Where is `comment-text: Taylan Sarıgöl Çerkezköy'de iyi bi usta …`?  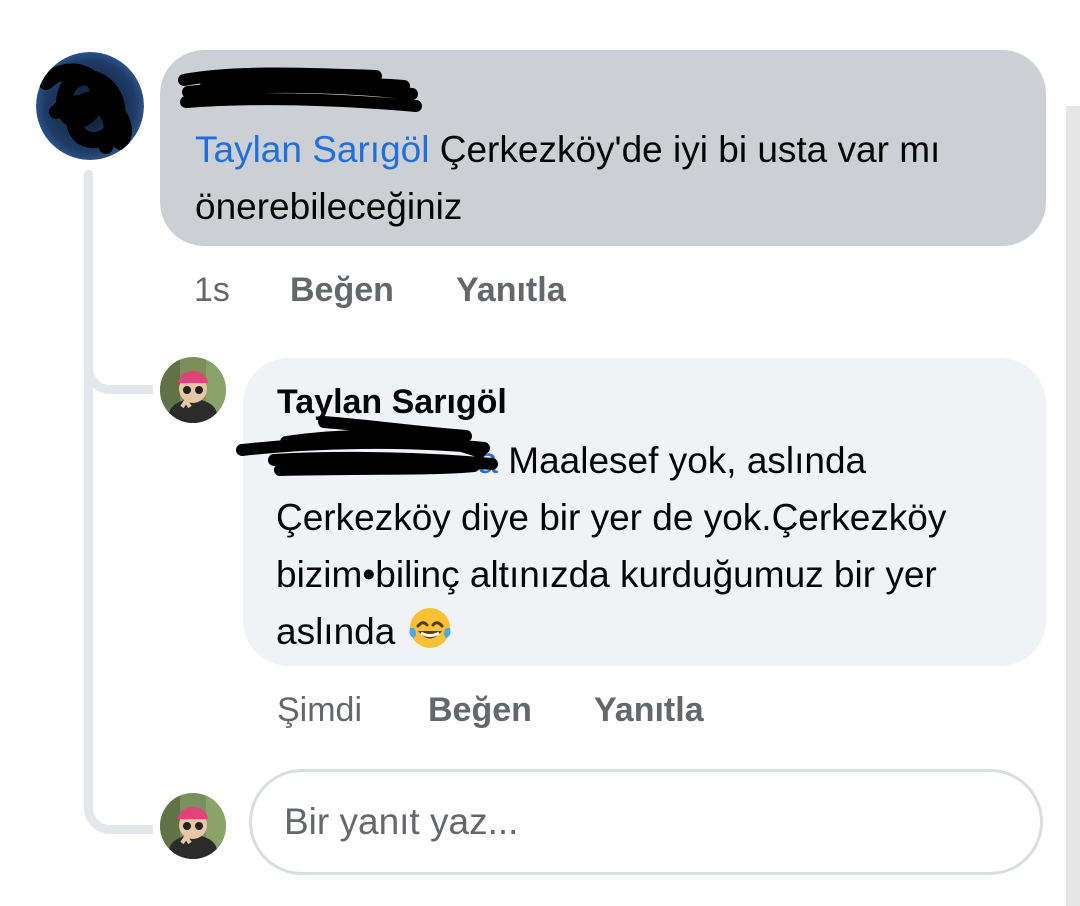
comment-text: Taylan Sarıgöl Çerkezköy'de iyi bi usta … is located at coordinates (568, 178).